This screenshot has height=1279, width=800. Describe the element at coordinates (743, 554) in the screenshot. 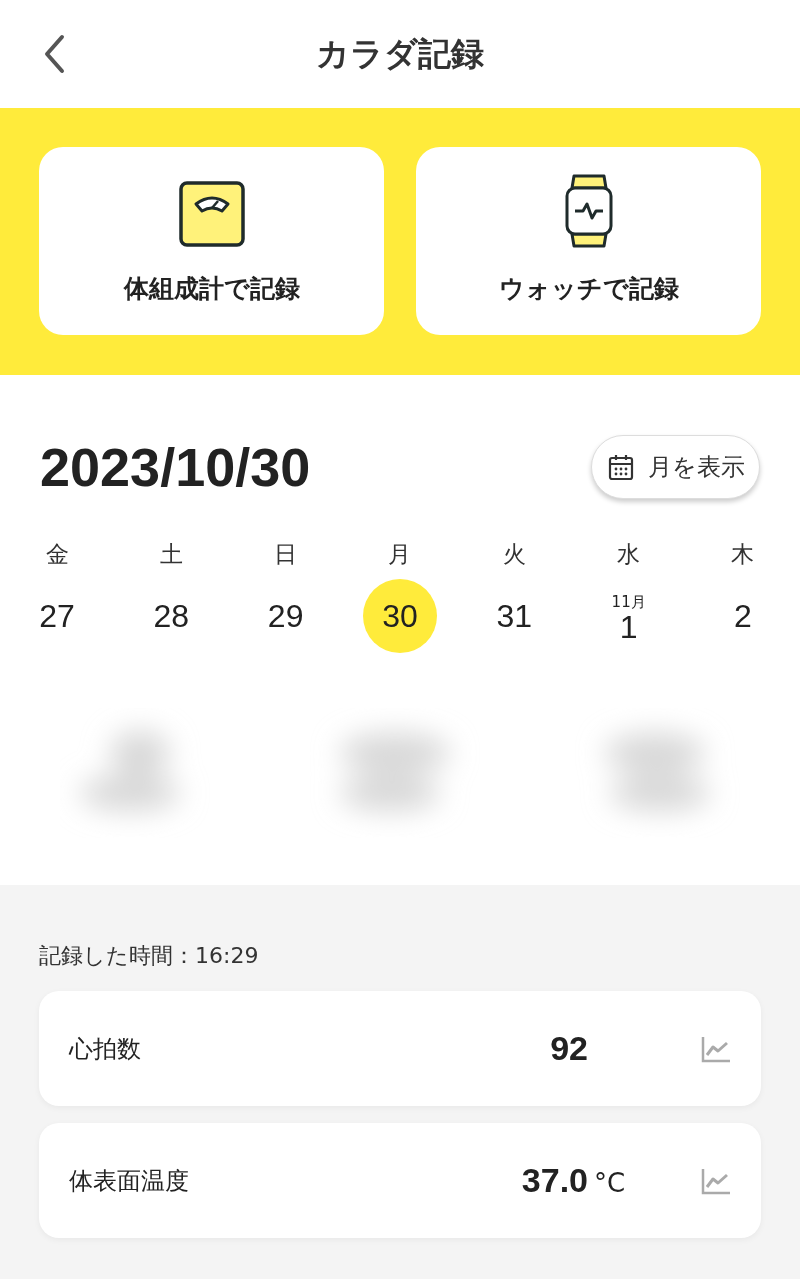

I see `weekday-label: 木` at that location.